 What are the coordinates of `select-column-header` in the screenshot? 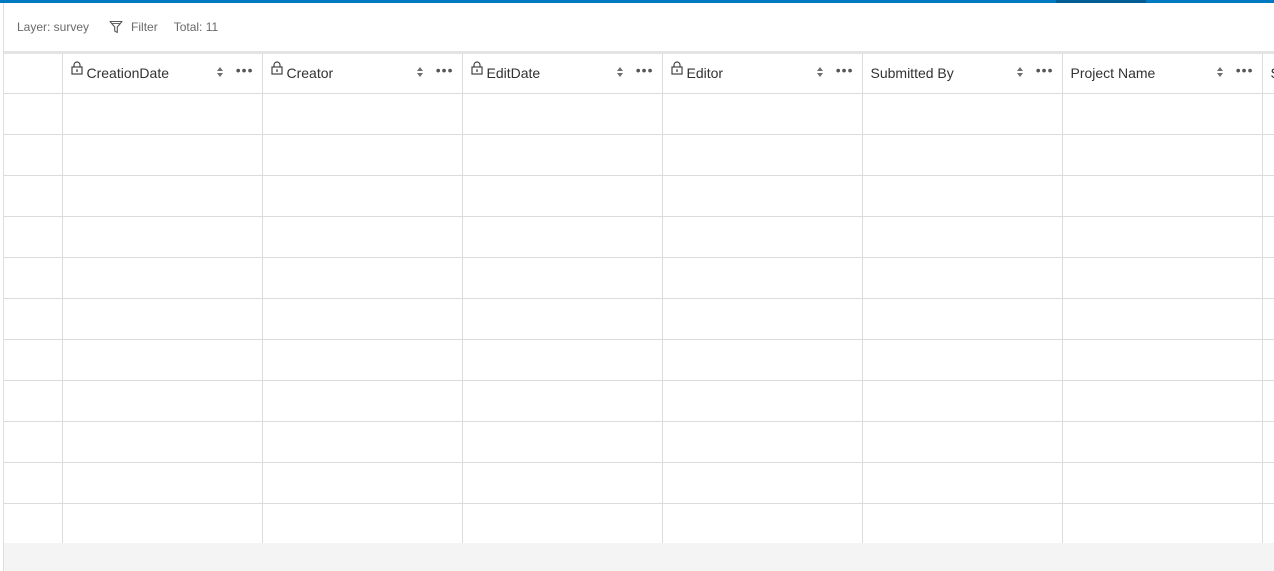 It's located at (33, 74).